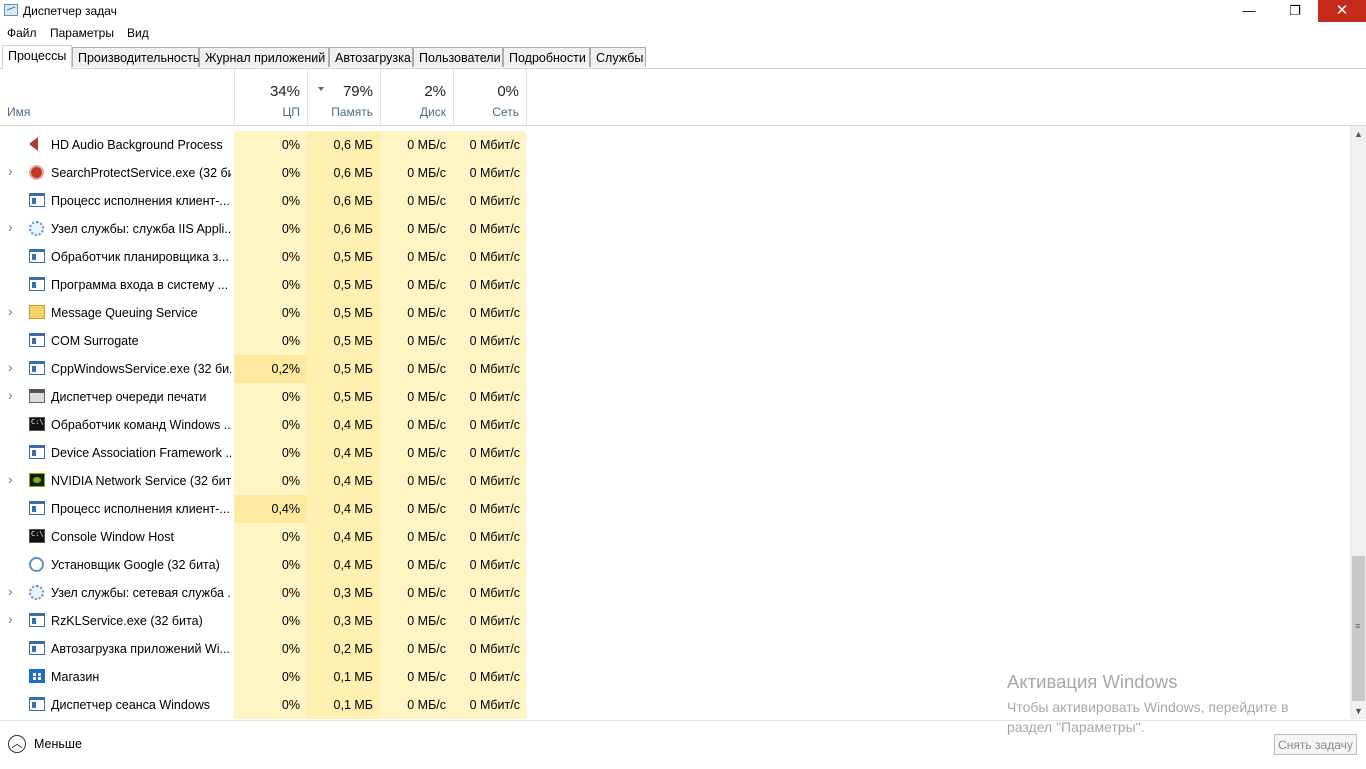 This screenshot has width=1366, height=769. I want to click on process-name: Диспетчер сеанса Windows, so click(131, 705).